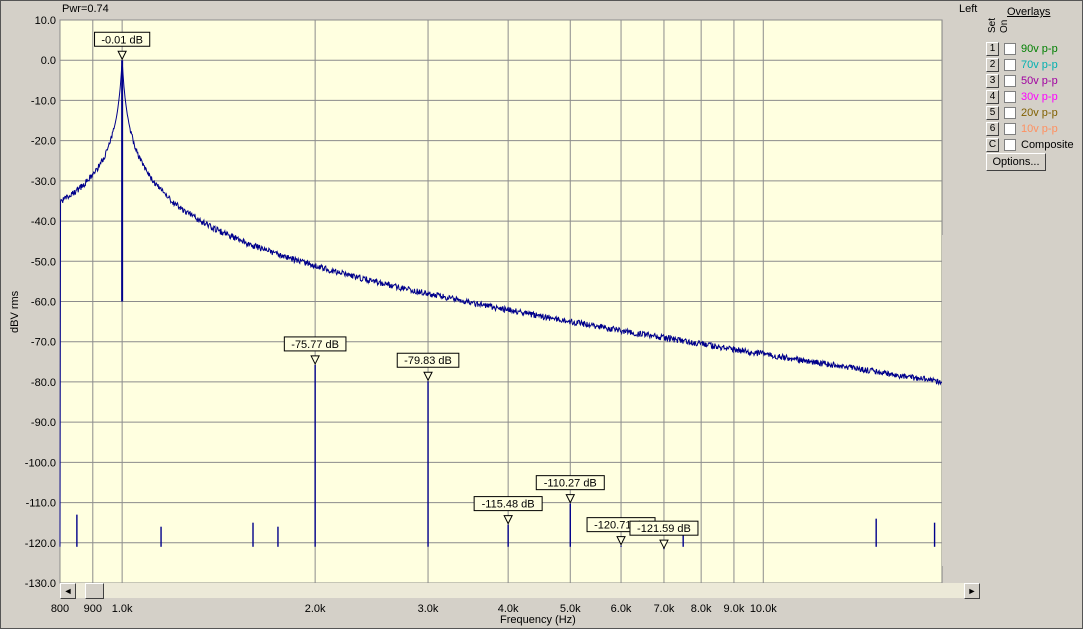  What do you see at coordinates (1004, 26) in the screenshot?
I see `on-column-label: On` at bounding box center [1004, 26].